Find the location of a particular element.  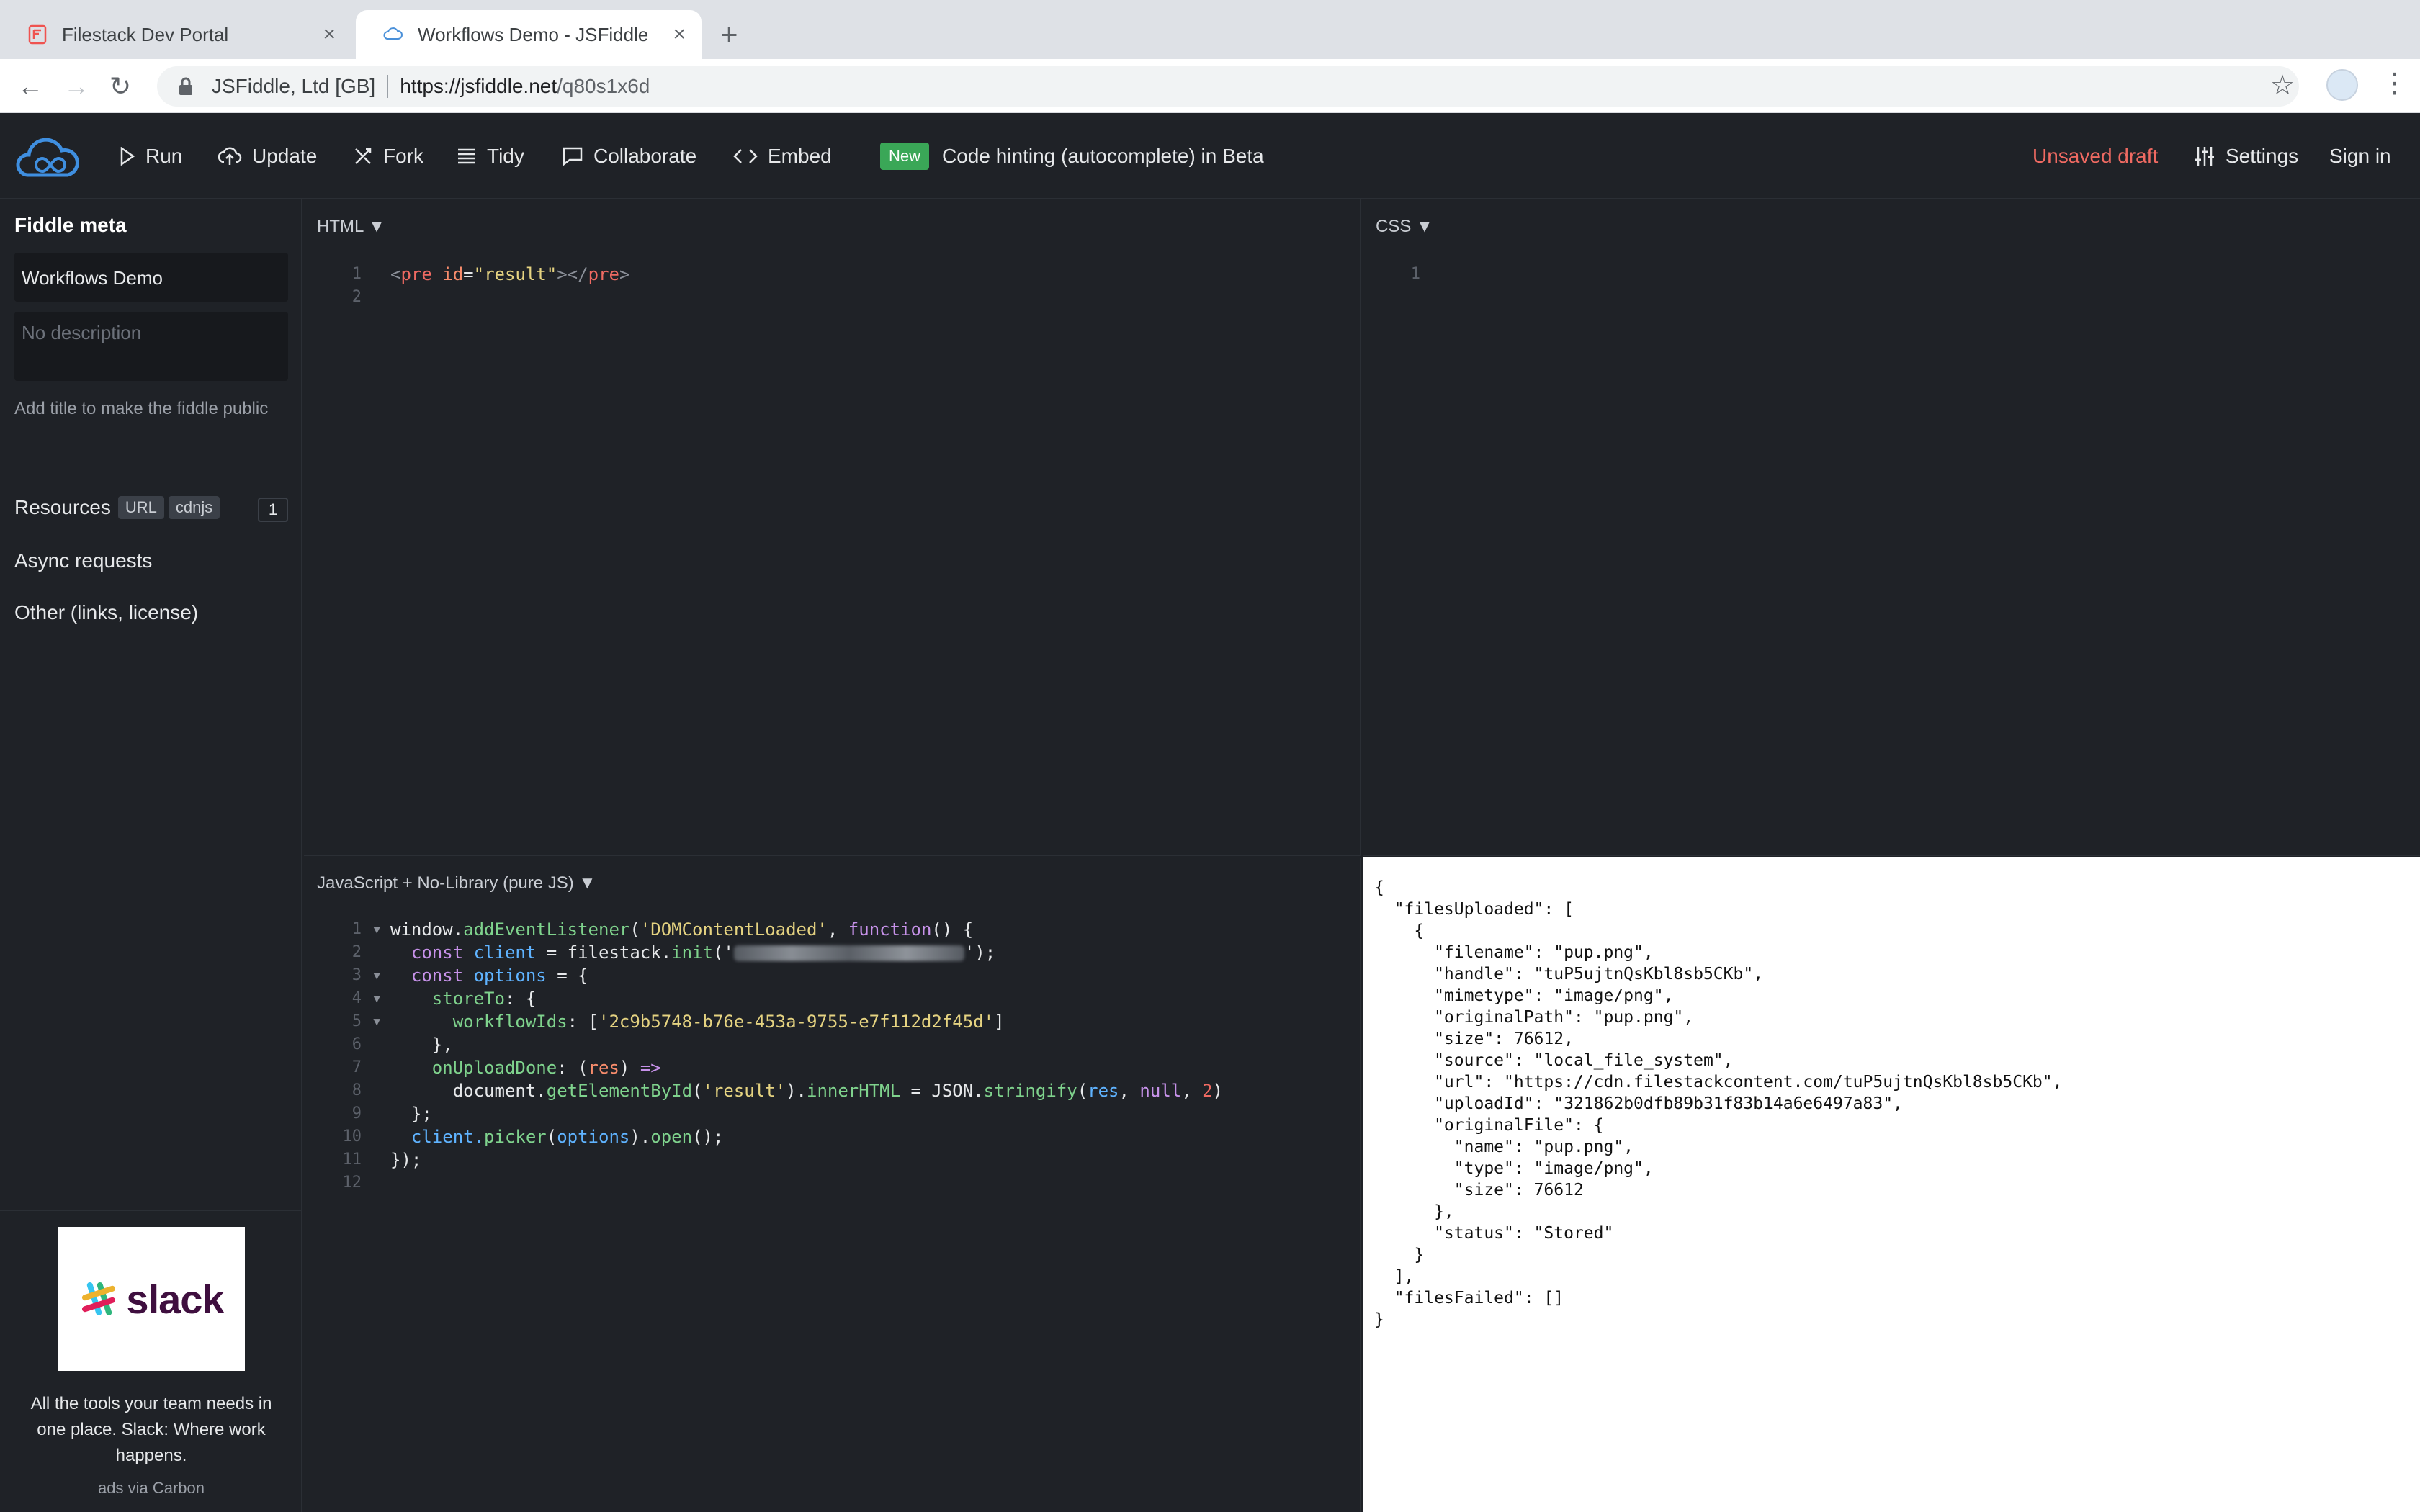

code-token: , is located at coordinates (837, 929).